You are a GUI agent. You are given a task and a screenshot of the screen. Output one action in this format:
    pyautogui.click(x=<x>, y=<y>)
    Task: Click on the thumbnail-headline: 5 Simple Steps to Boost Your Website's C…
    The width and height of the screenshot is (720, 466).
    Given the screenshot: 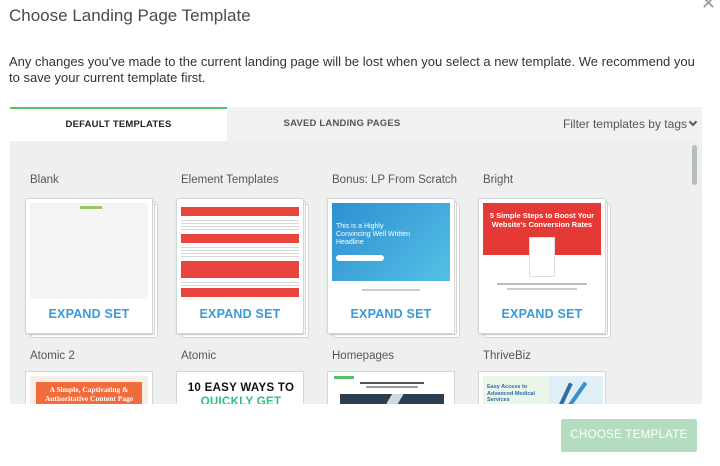 What is the action you would take?
    pyautogui.click(x=542, y=220)
    